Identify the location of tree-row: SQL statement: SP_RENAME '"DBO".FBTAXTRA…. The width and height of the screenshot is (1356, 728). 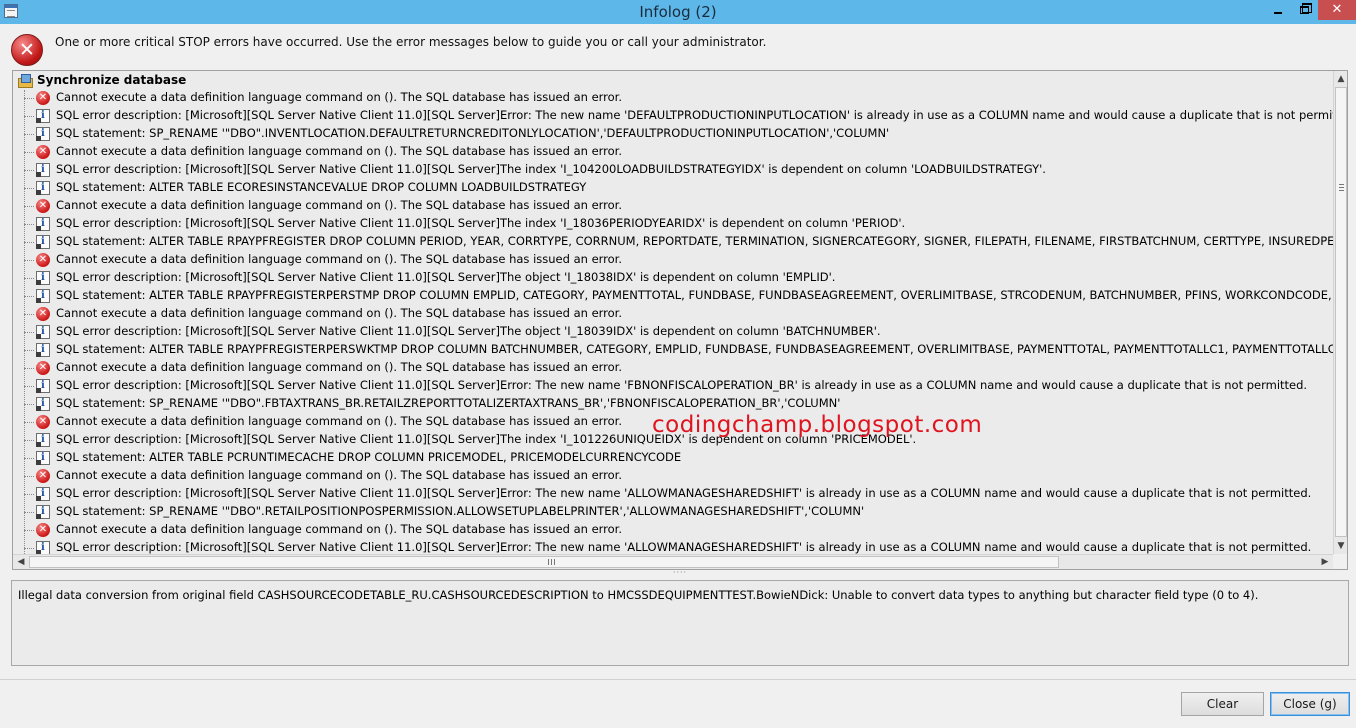
(673, 404).